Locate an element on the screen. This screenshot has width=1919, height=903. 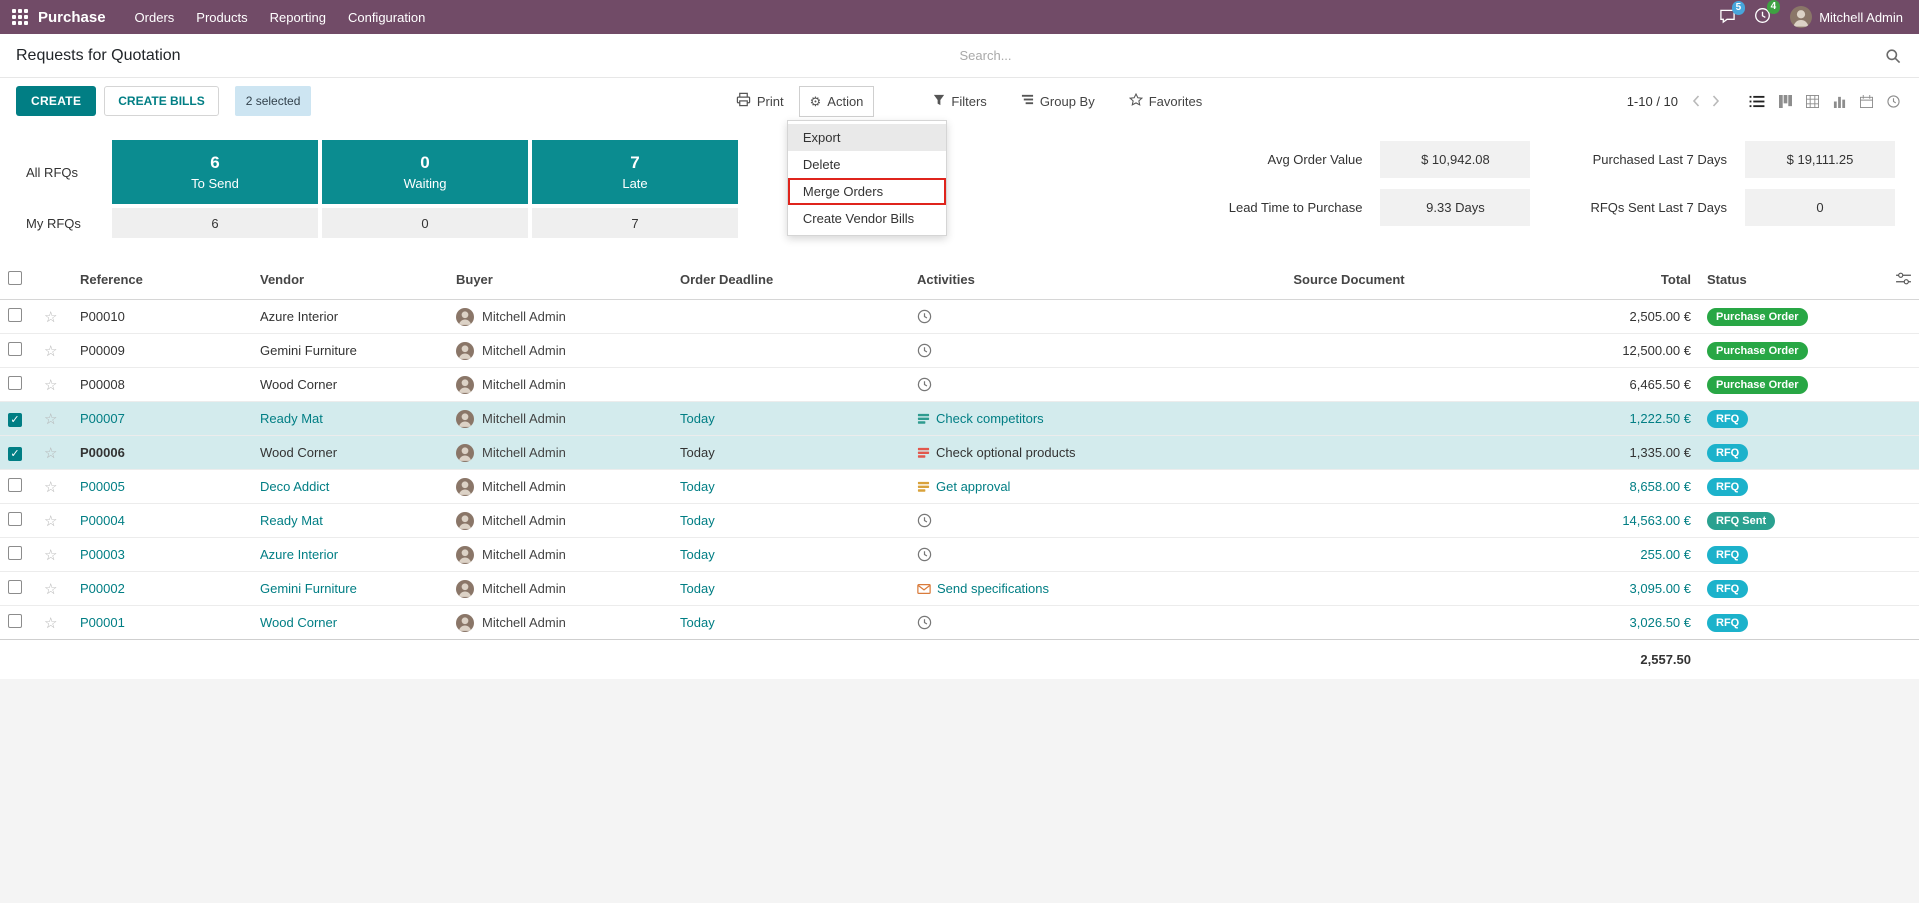
print-button: Print is located at coordinates (760, 101).